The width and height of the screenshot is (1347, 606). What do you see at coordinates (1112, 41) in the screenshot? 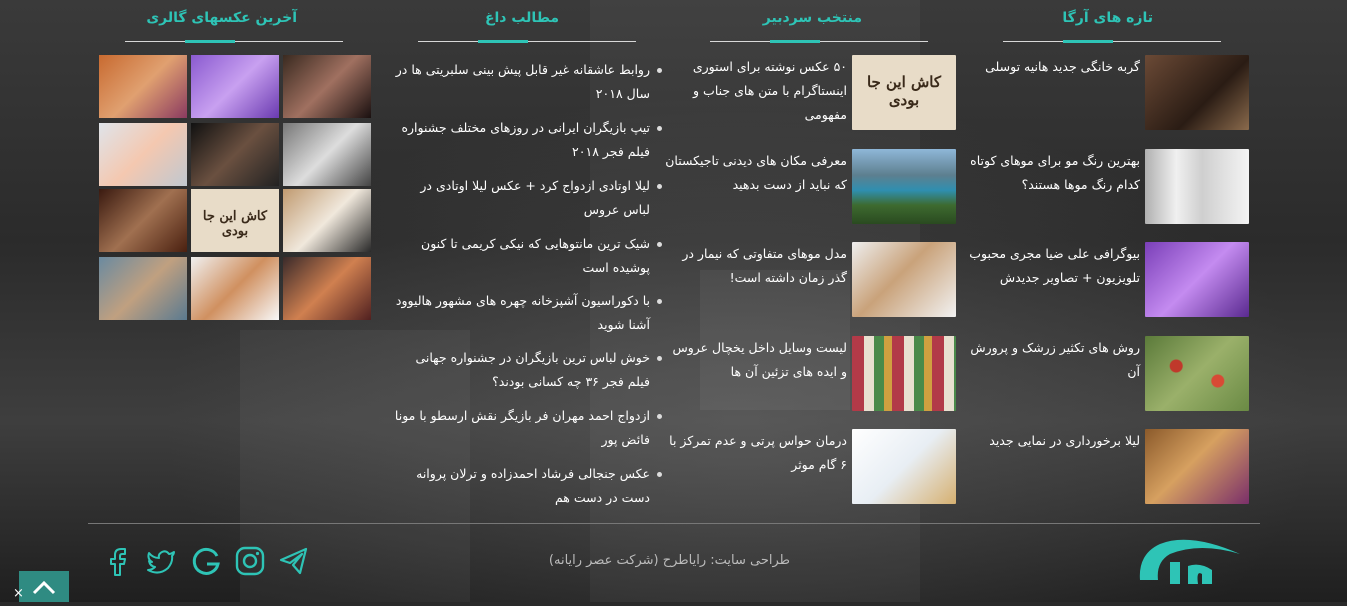
I see `latest-divider` at bounding box center [1112, 41].